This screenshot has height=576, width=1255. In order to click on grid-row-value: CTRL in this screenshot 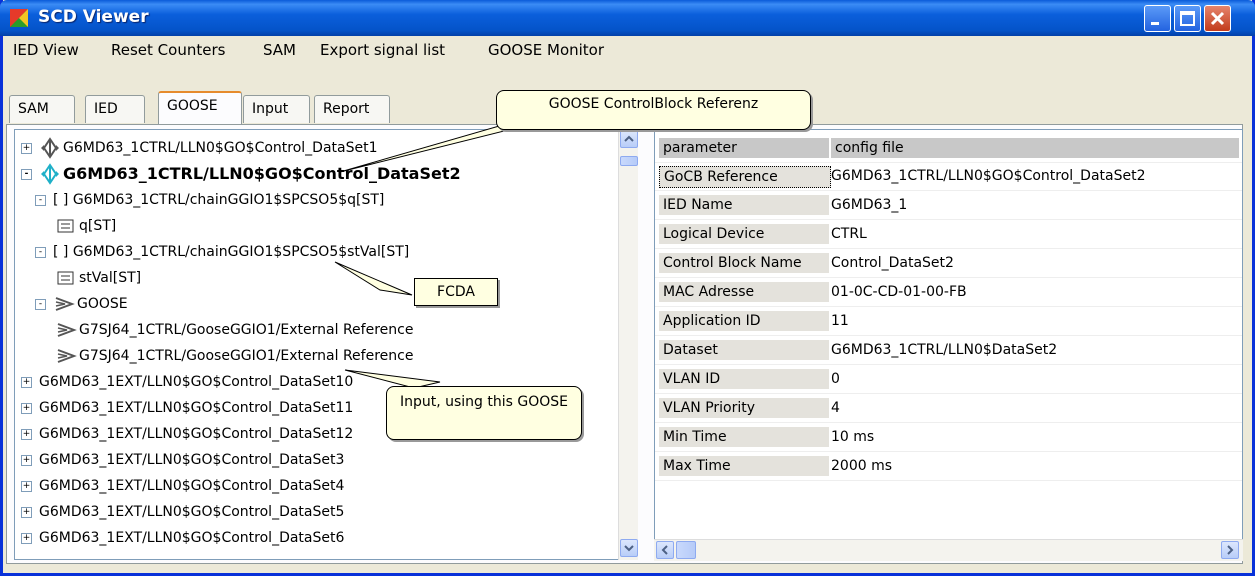, I will do `click(849, 234)`.